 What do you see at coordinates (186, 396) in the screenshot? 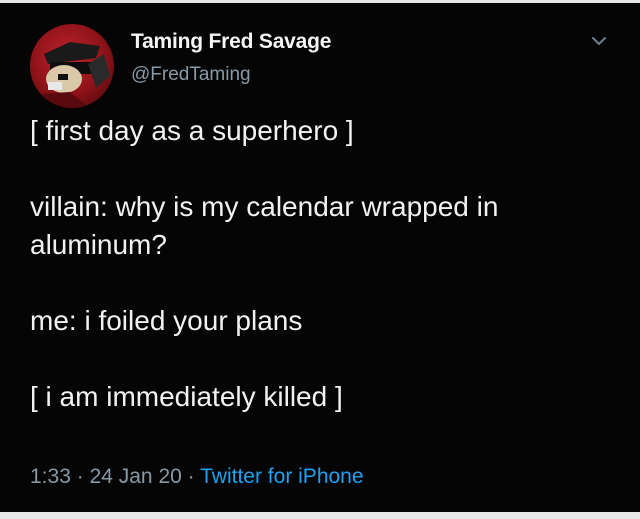
I see `tweet-paragraph: [ i am immediately killed ]` at bounding box center [186, 396].